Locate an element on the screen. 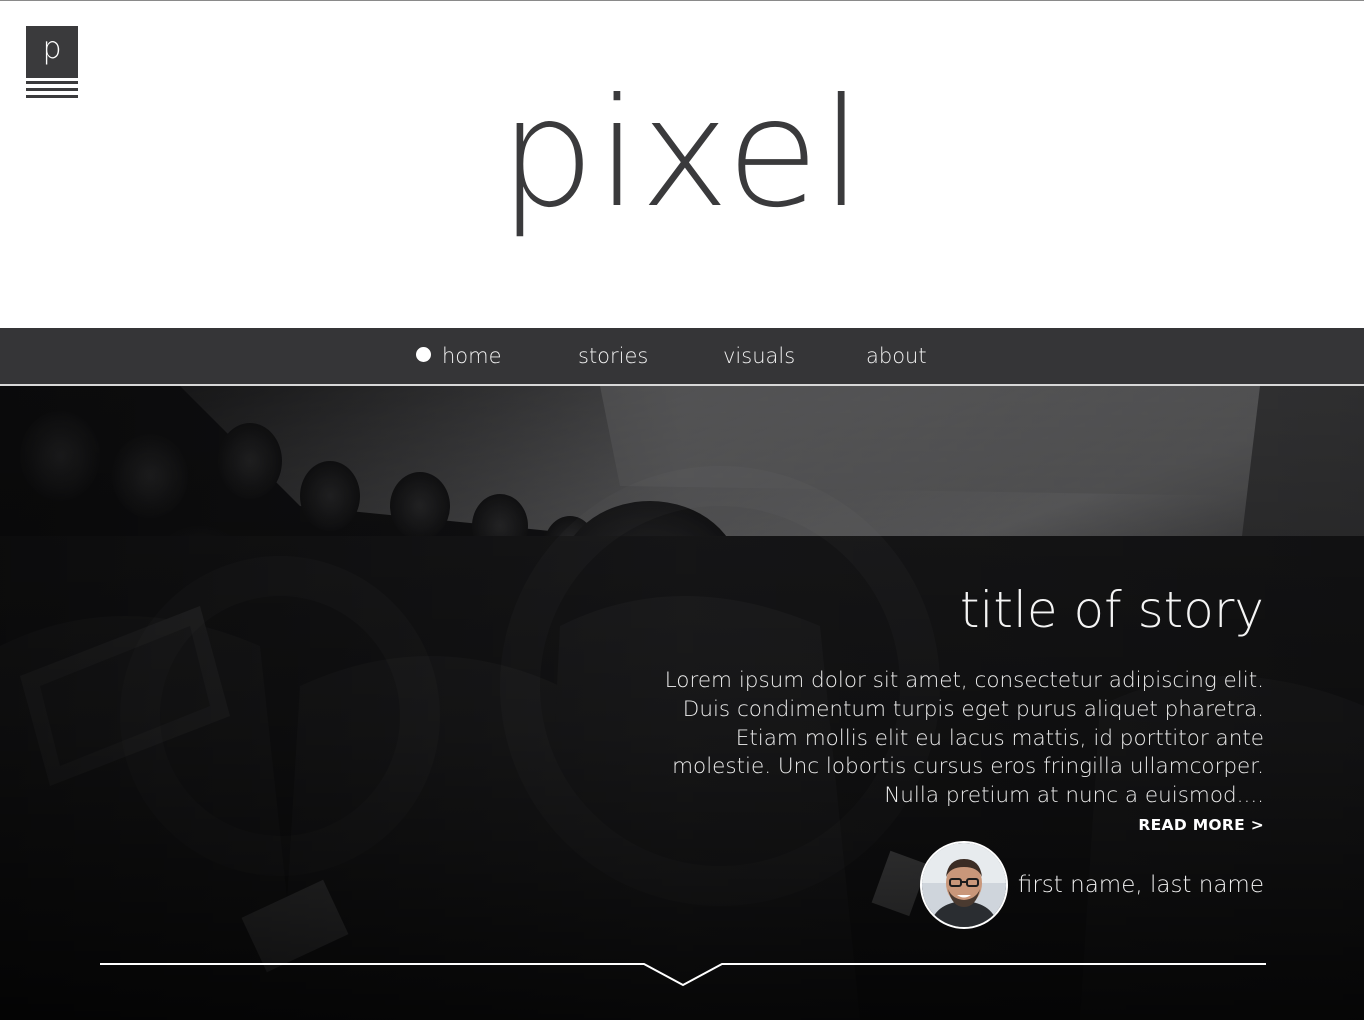 This screenshot has height=1020, width=1364. nav-item-visuals: visuals is located at coordinates (759, 356).